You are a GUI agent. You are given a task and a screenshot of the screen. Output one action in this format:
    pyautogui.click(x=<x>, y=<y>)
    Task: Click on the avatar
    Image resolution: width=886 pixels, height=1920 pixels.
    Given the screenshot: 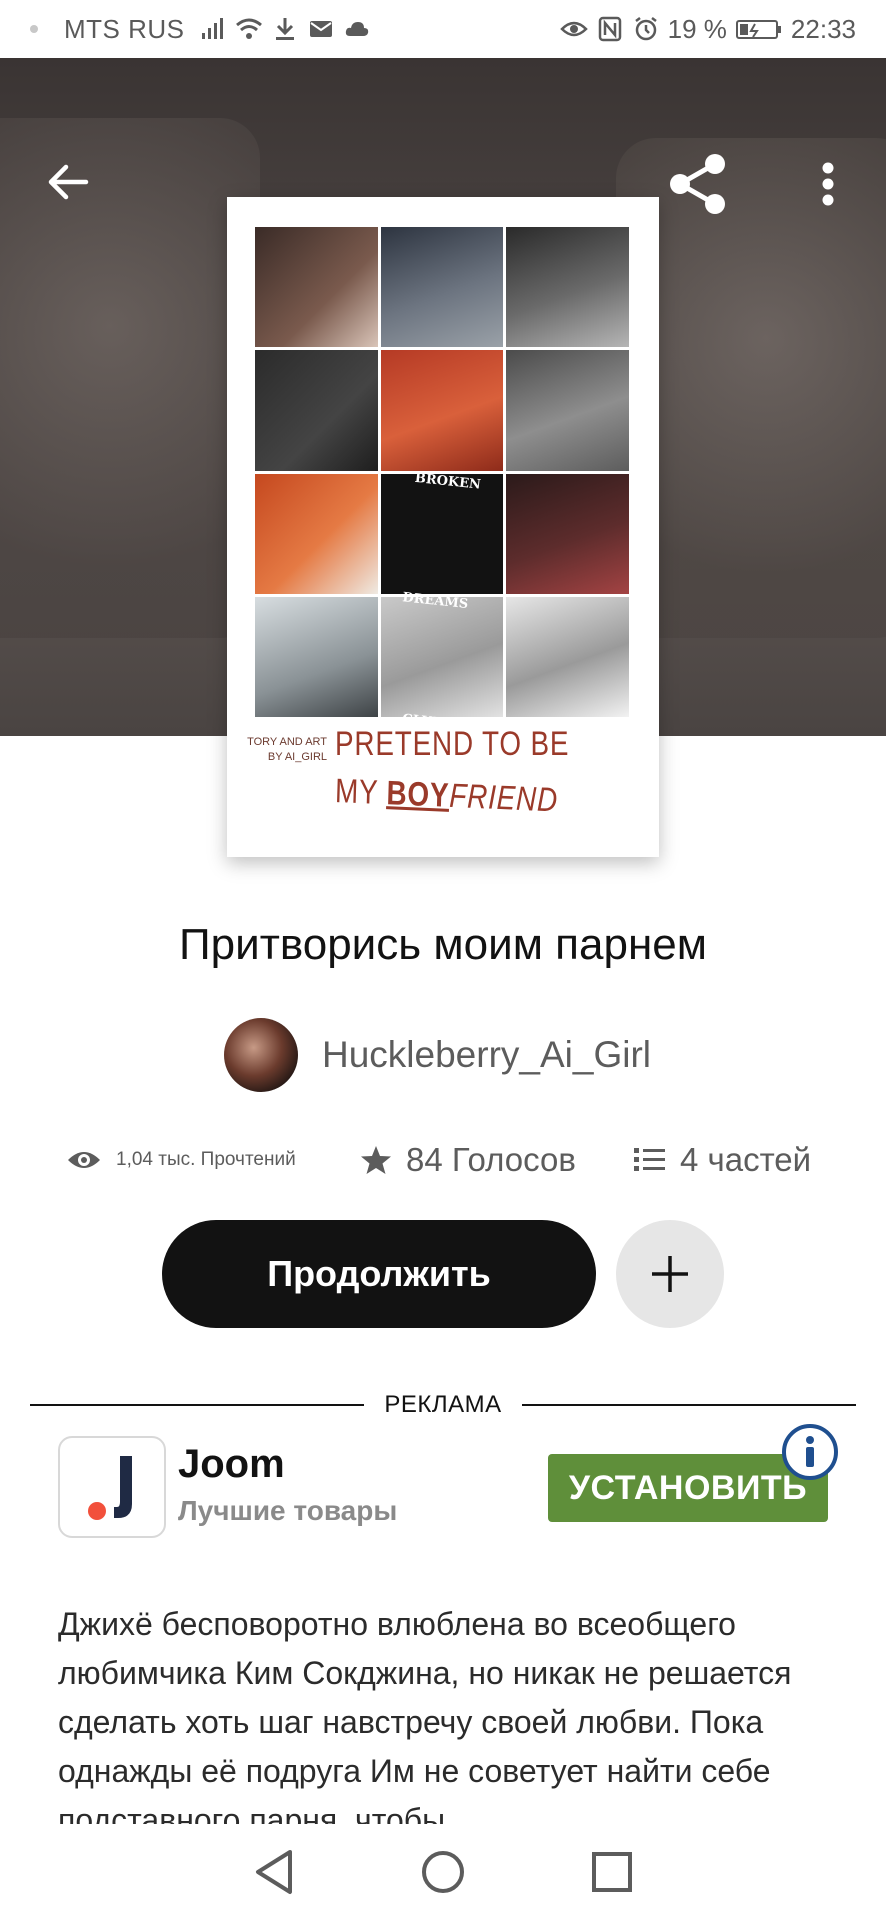 What is the action you would take?
    pyautogui.click(x=261, y=1055)
    